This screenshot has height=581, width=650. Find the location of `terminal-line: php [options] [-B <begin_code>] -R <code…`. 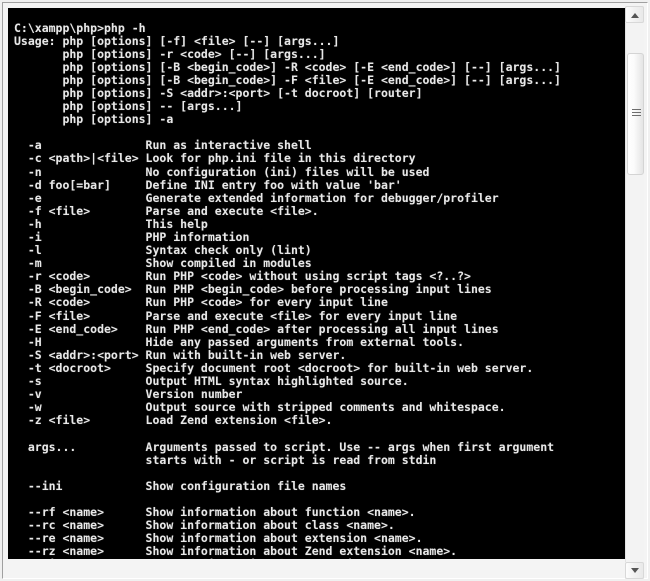

terminal-line: php [options] [-B <begin_code>] -R <code… is located at coordinates (287, 66).